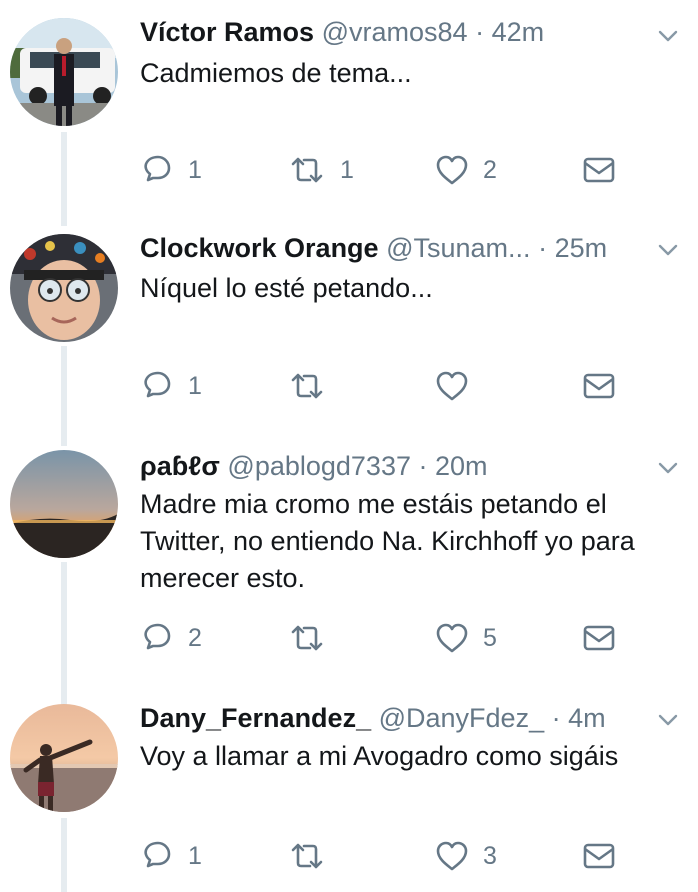 The height and width of the screenshot is (892, 698). Describe the element at coordinates (255, 718) in the screenshot. I see `display-name: Dany_Fernandez_` at that location.